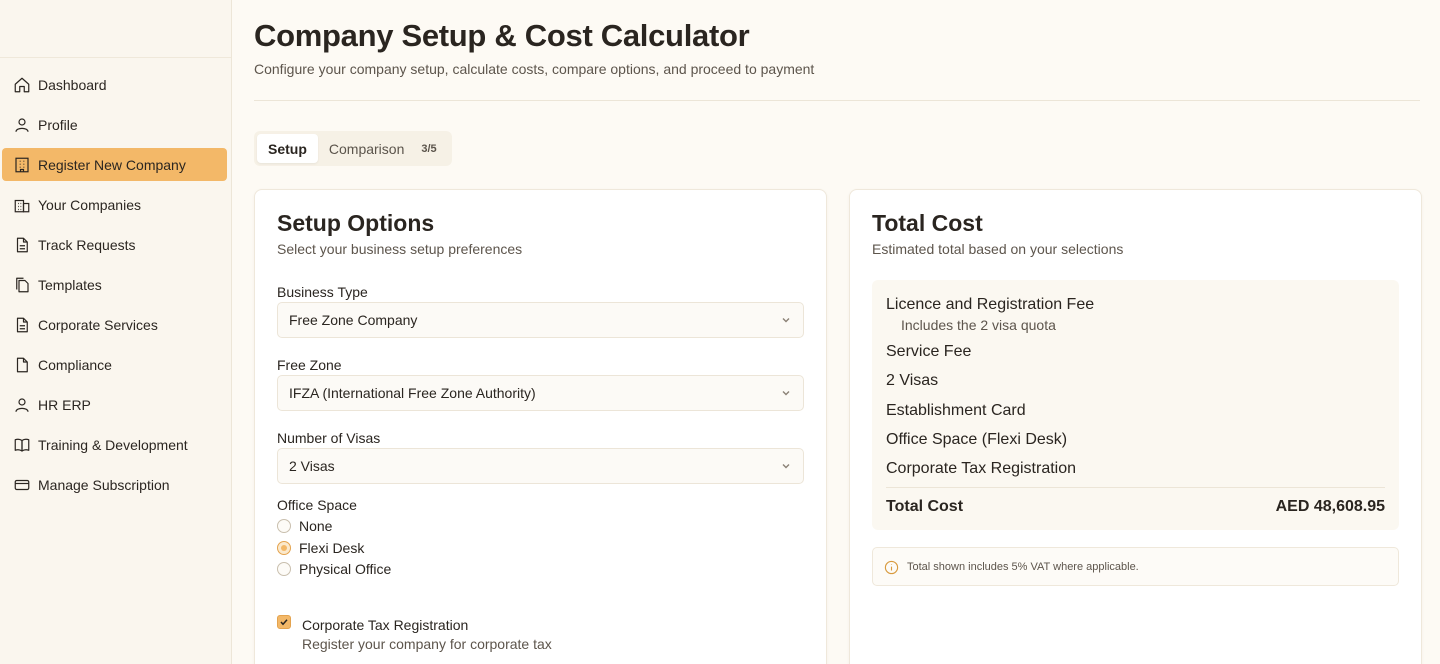 The image size is (1440, 664). Describe the element at coordinates (114, 84) in the screenshot. I see `sidebar-item-dashboard: Dashboard` at that location.